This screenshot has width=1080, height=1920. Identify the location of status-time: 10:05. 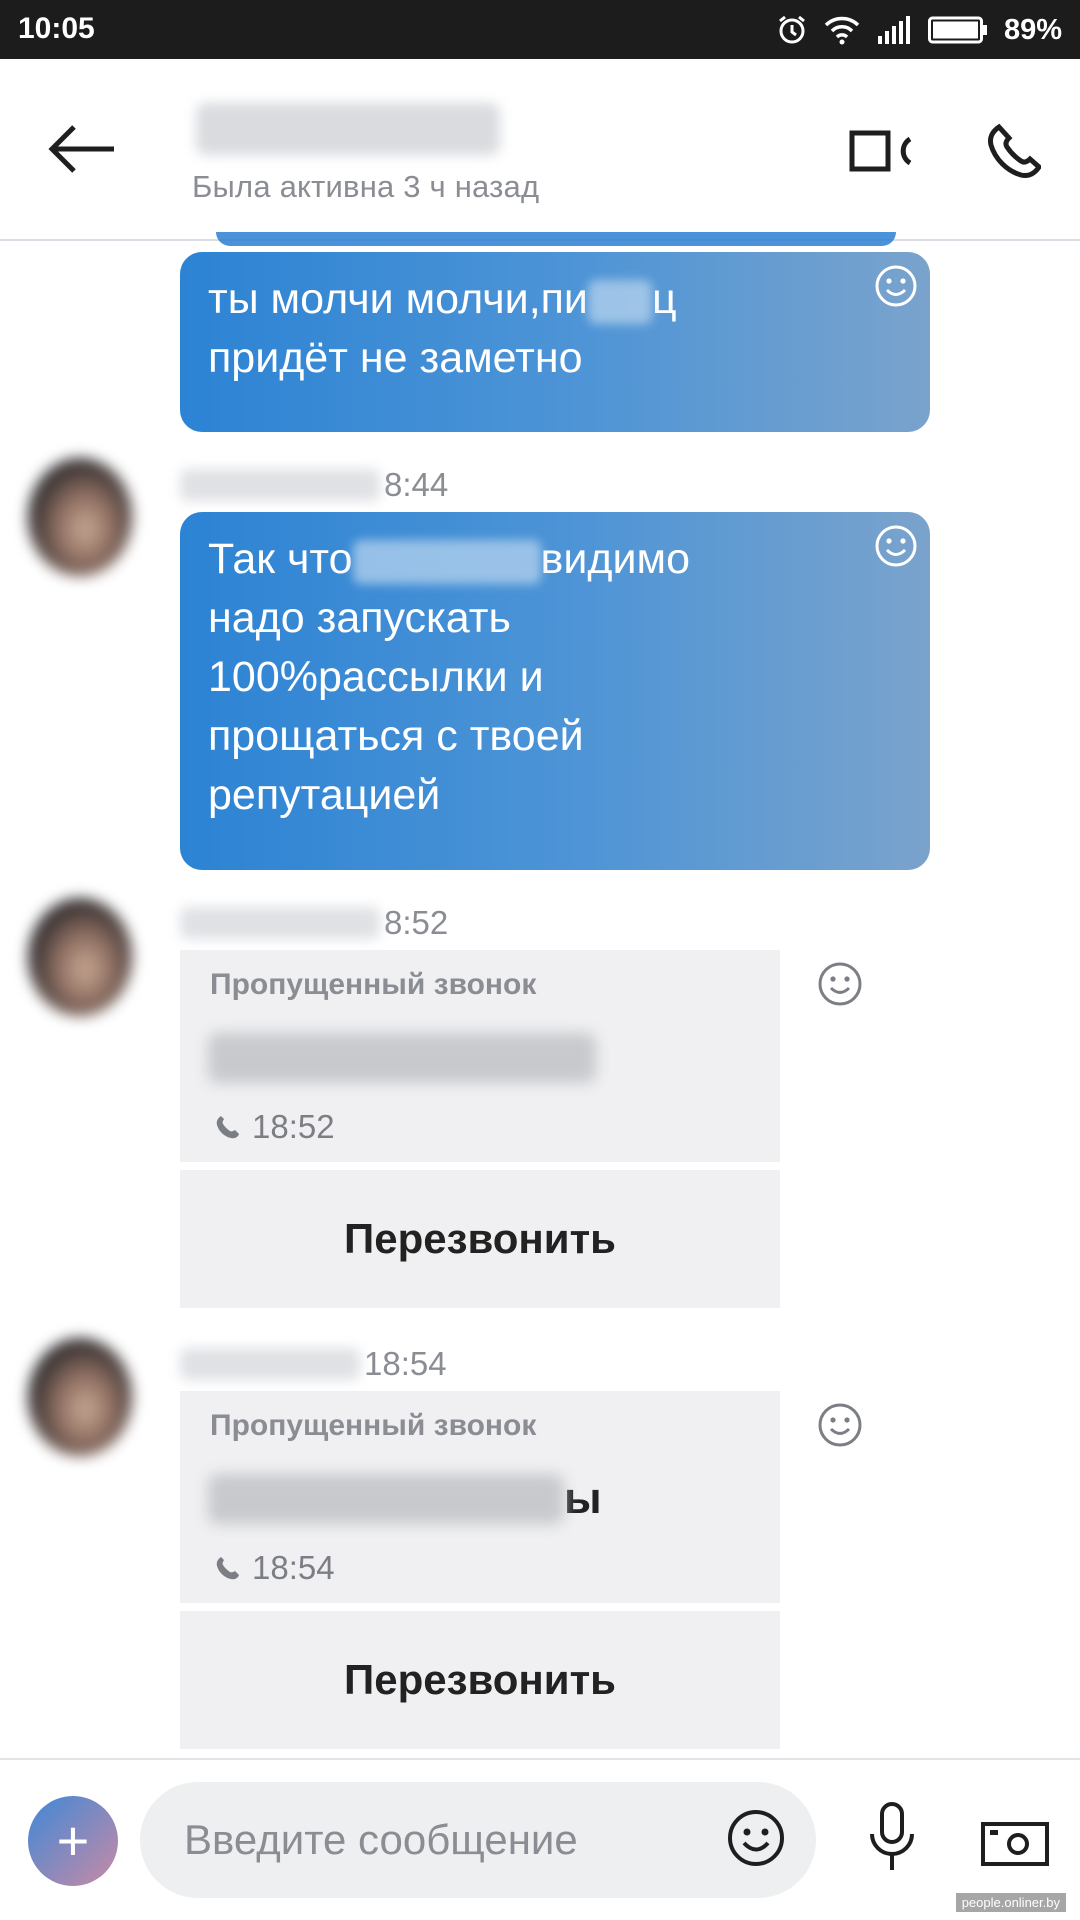
(56, 28).